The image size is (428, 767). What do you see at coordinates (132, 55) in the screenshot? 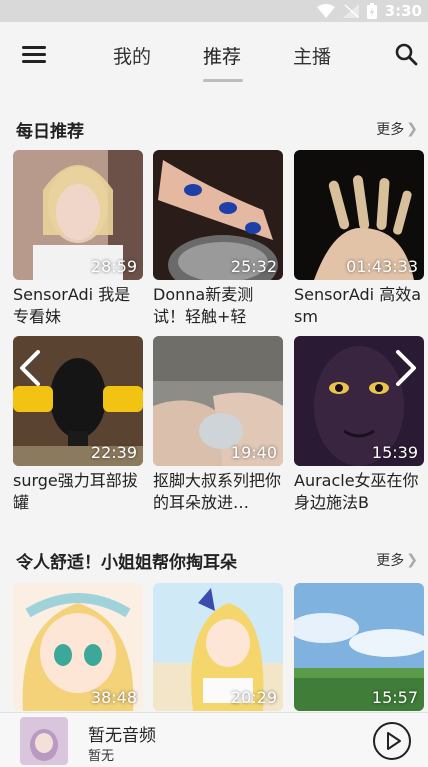
I see `tab-mine: 我的` at bounding box center [132, 55].